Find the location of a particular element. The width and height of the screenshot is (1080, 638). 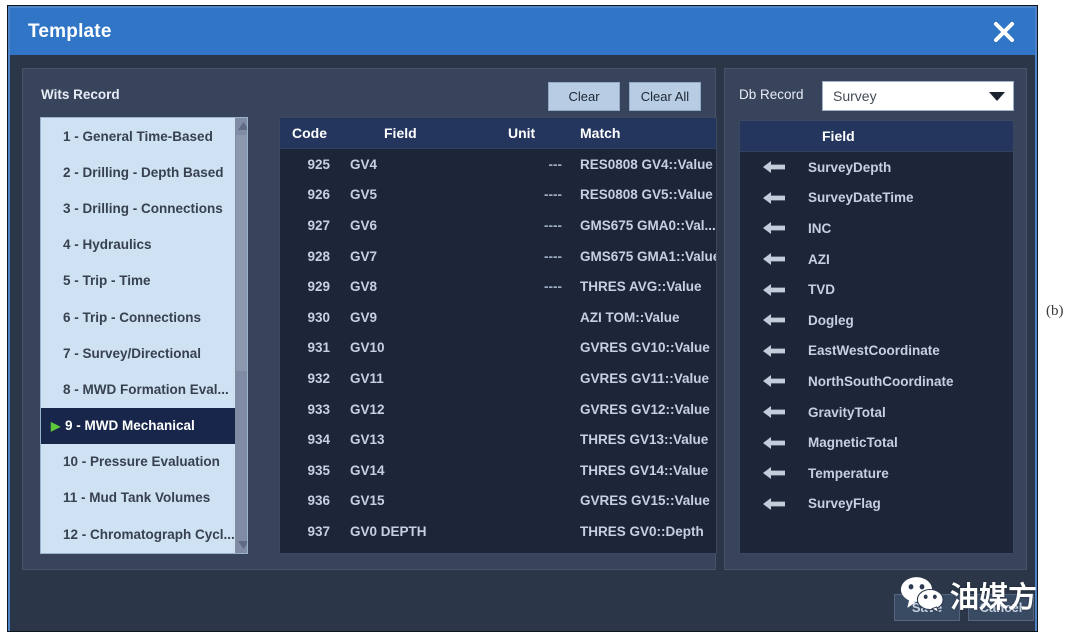

wits-cell-match: RES0808 GV4::Value is located at coordinates (646, 164).